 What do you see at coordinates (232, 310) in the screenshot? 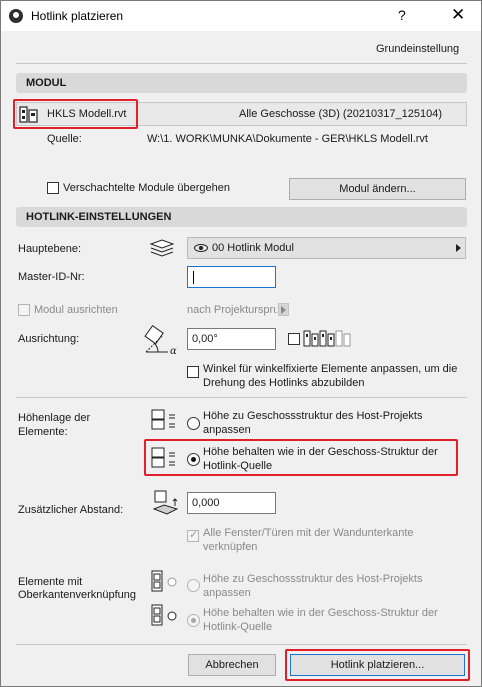
I see `align-reference-value: nach Projektursprung` at bounding box center [232, 310].